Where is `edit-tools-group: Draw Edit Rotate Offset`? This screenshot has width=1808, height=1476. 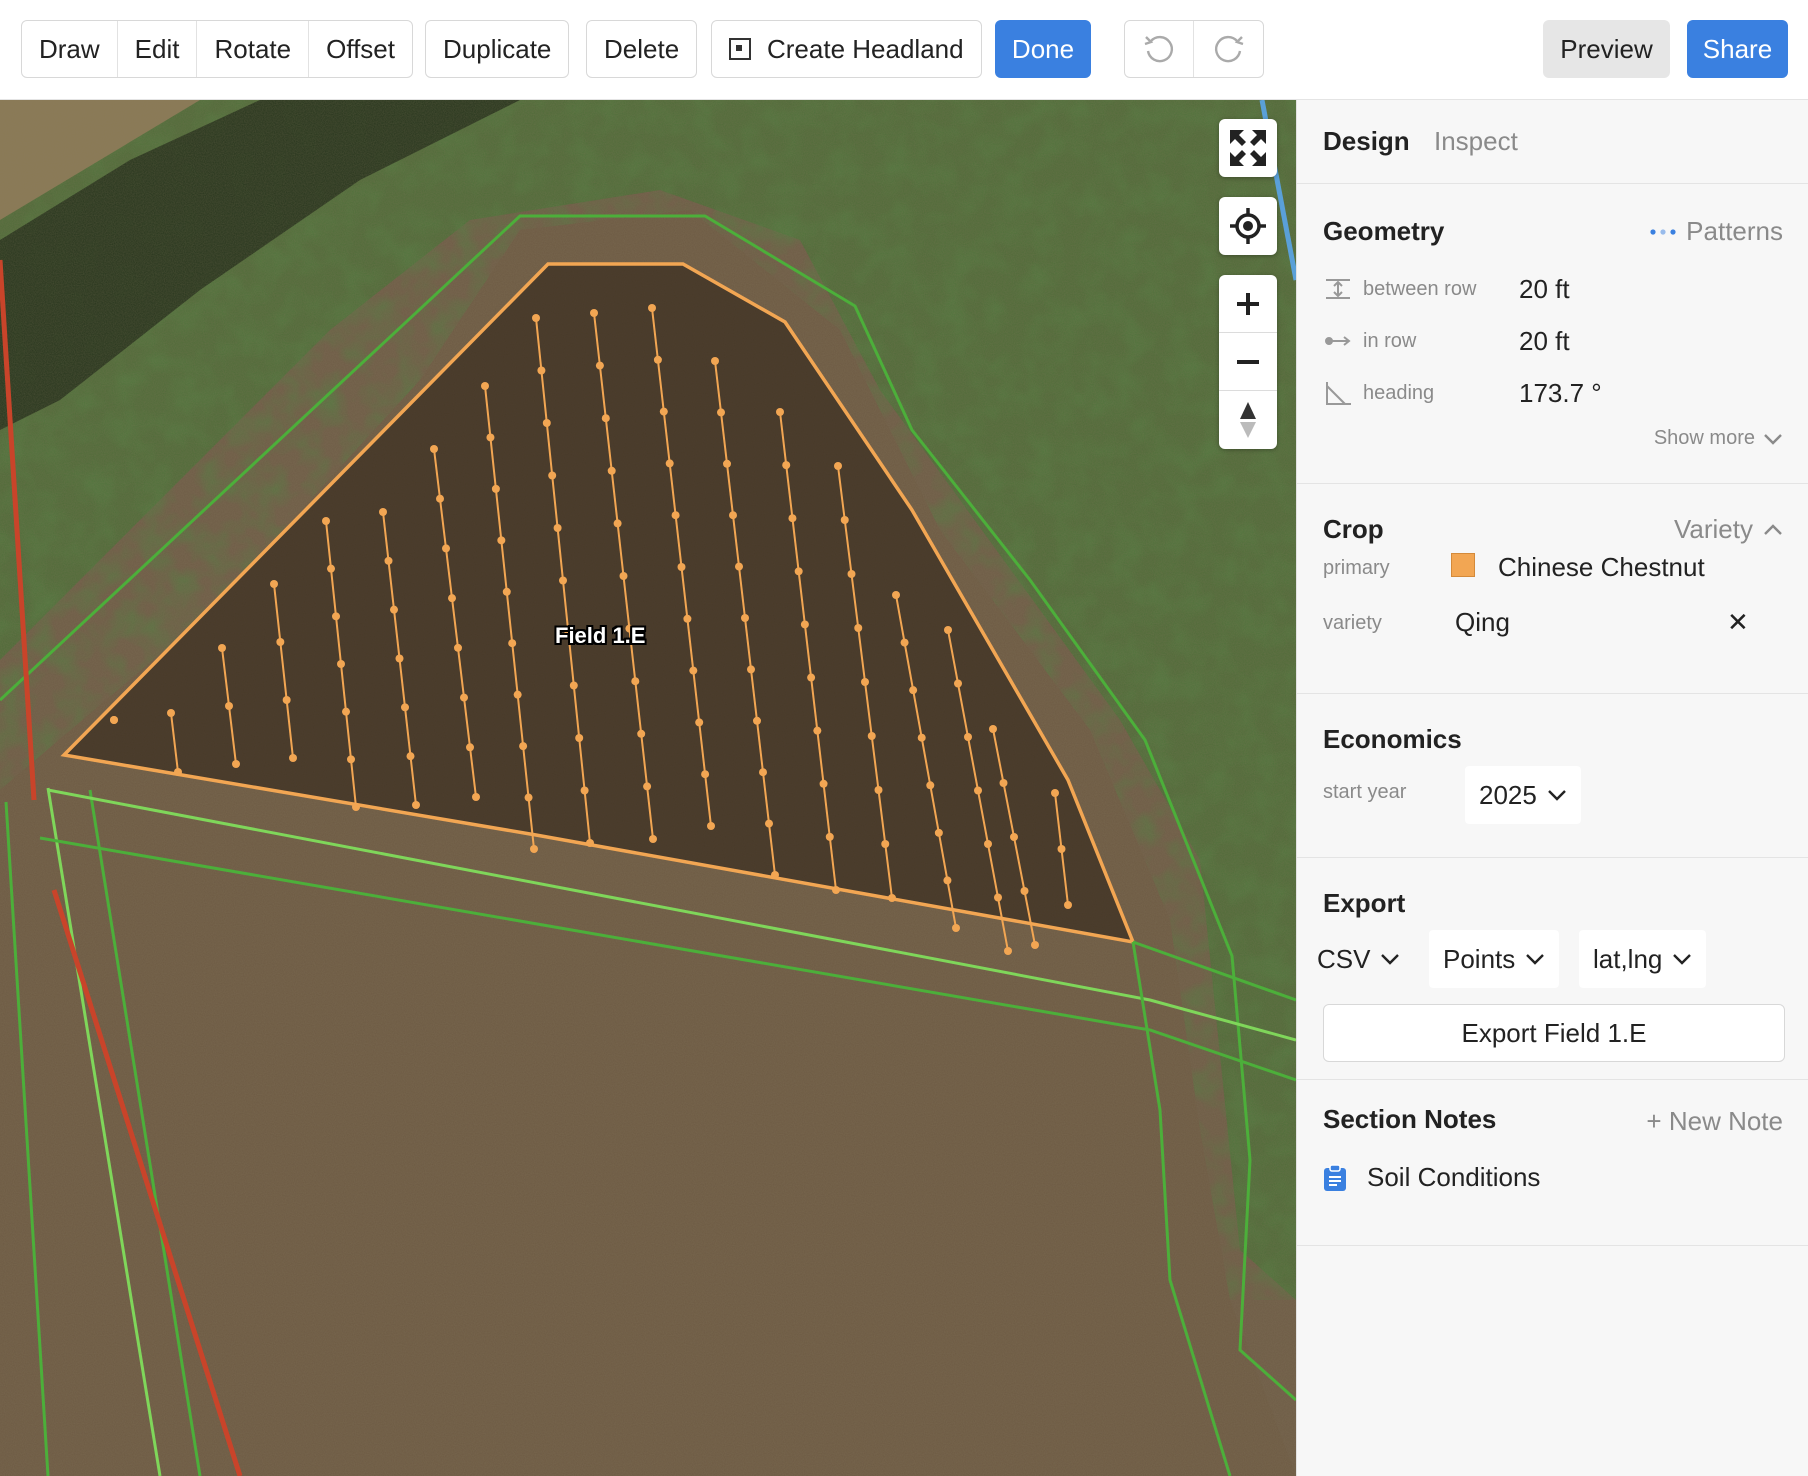
edit-tools-group: Draw Edit Rotate Offset is located at coordinates (217, 49).